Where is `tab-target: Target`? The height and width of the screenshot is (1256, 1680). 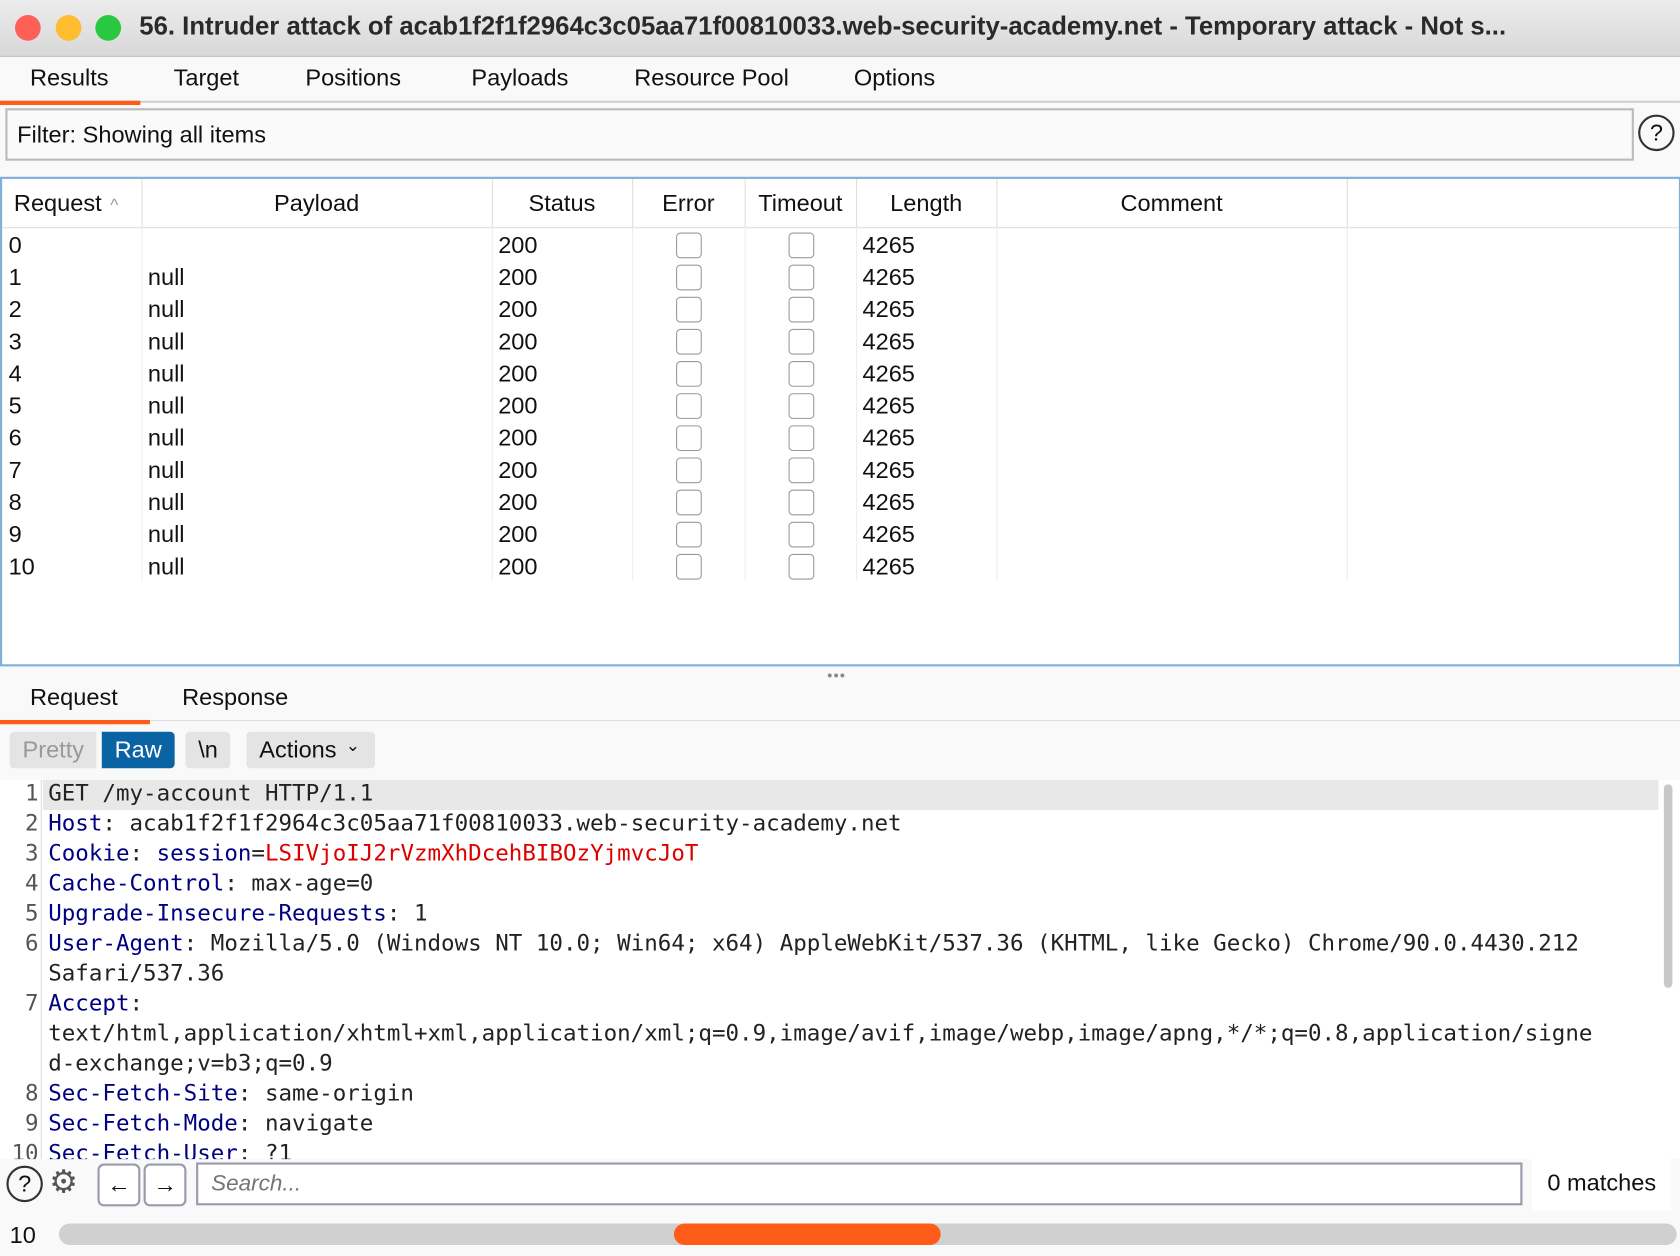 tab-target: Target is located at coordinates (207, 78).